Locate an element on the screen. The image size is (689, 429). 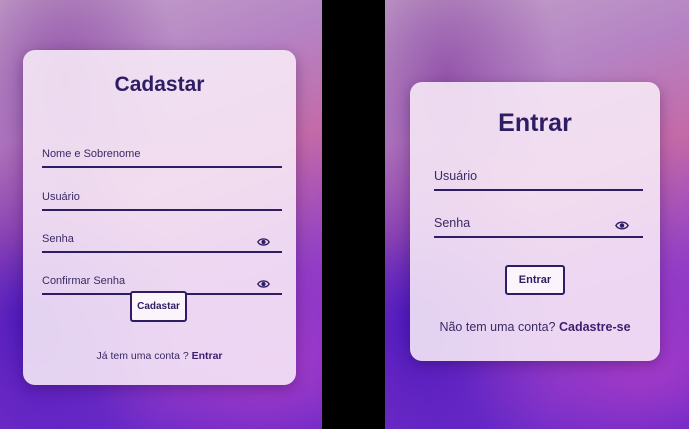
login-password-field: Senha is located at coordinates (538, 221).